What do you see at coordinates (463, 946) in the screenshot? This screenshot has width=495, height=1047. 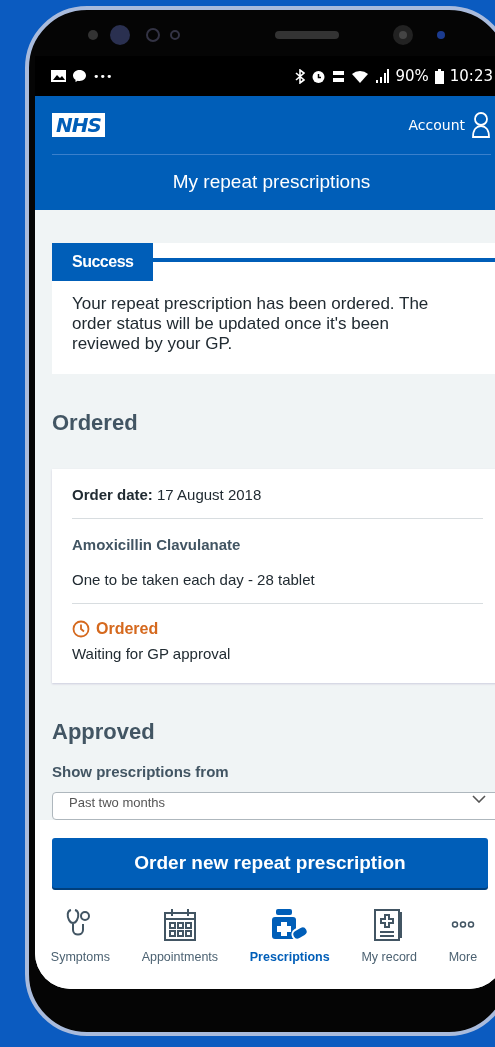 I see `nav-tab: More` at bounding box center [463, 946].